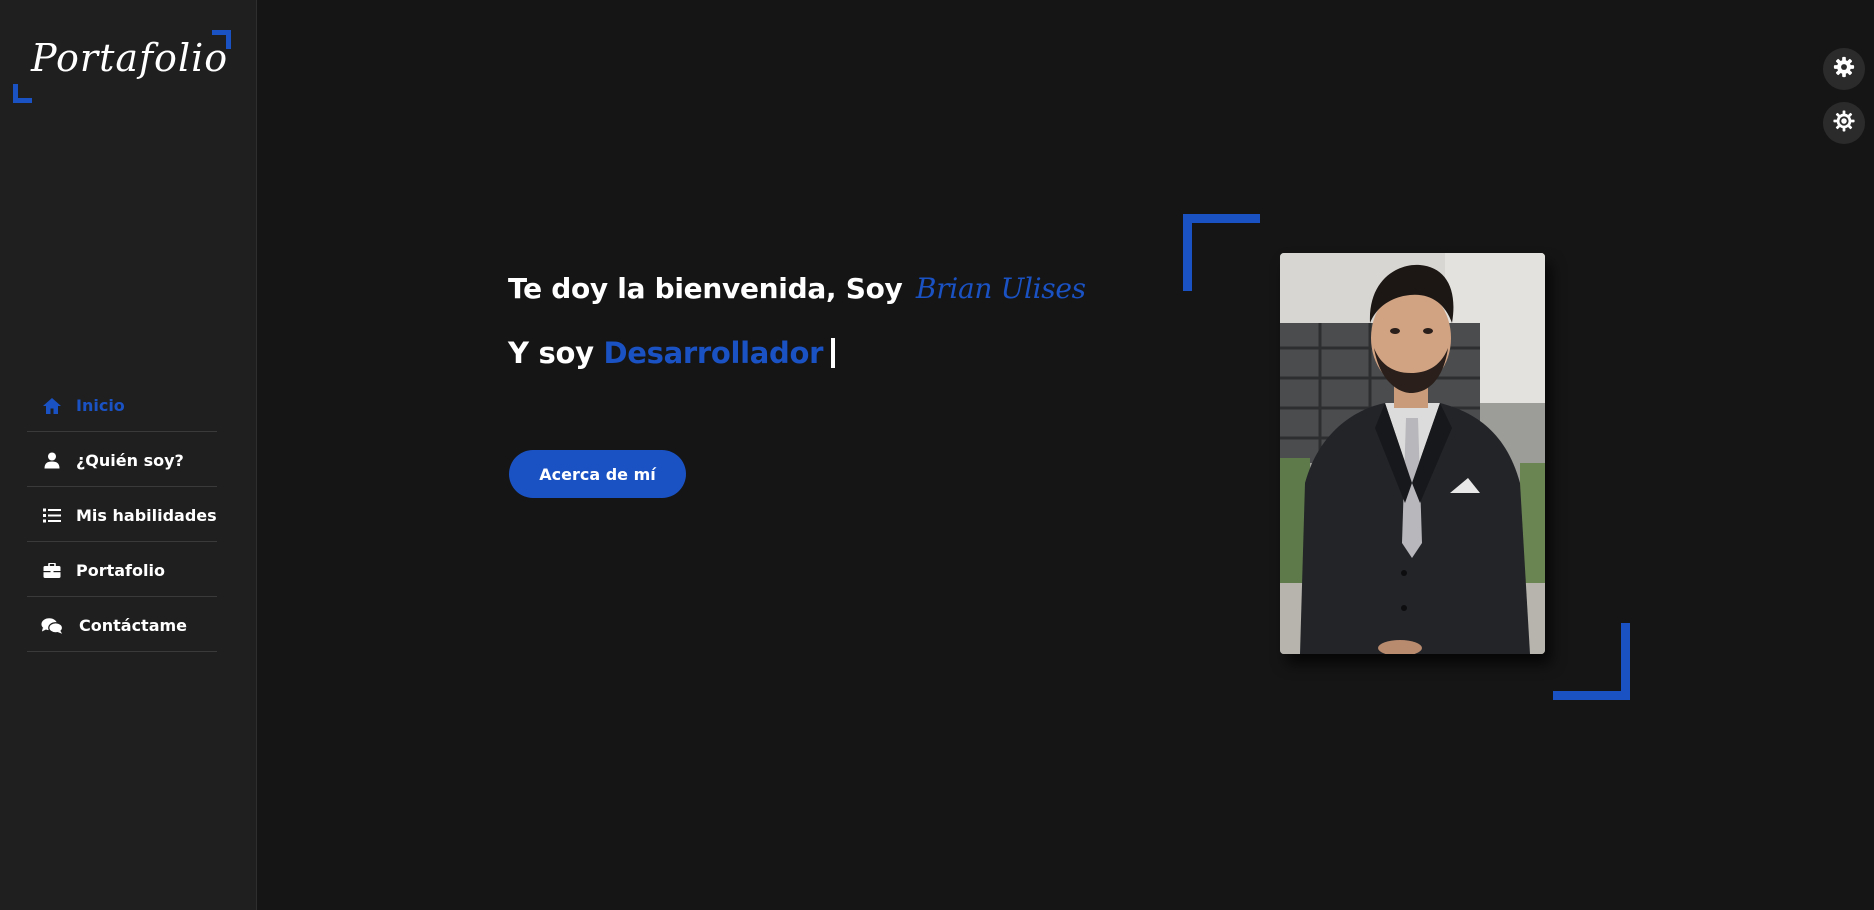 The width and height of the screenshot is (1874, 910). I want to click on logo: Portafolio, so click(122, 66).